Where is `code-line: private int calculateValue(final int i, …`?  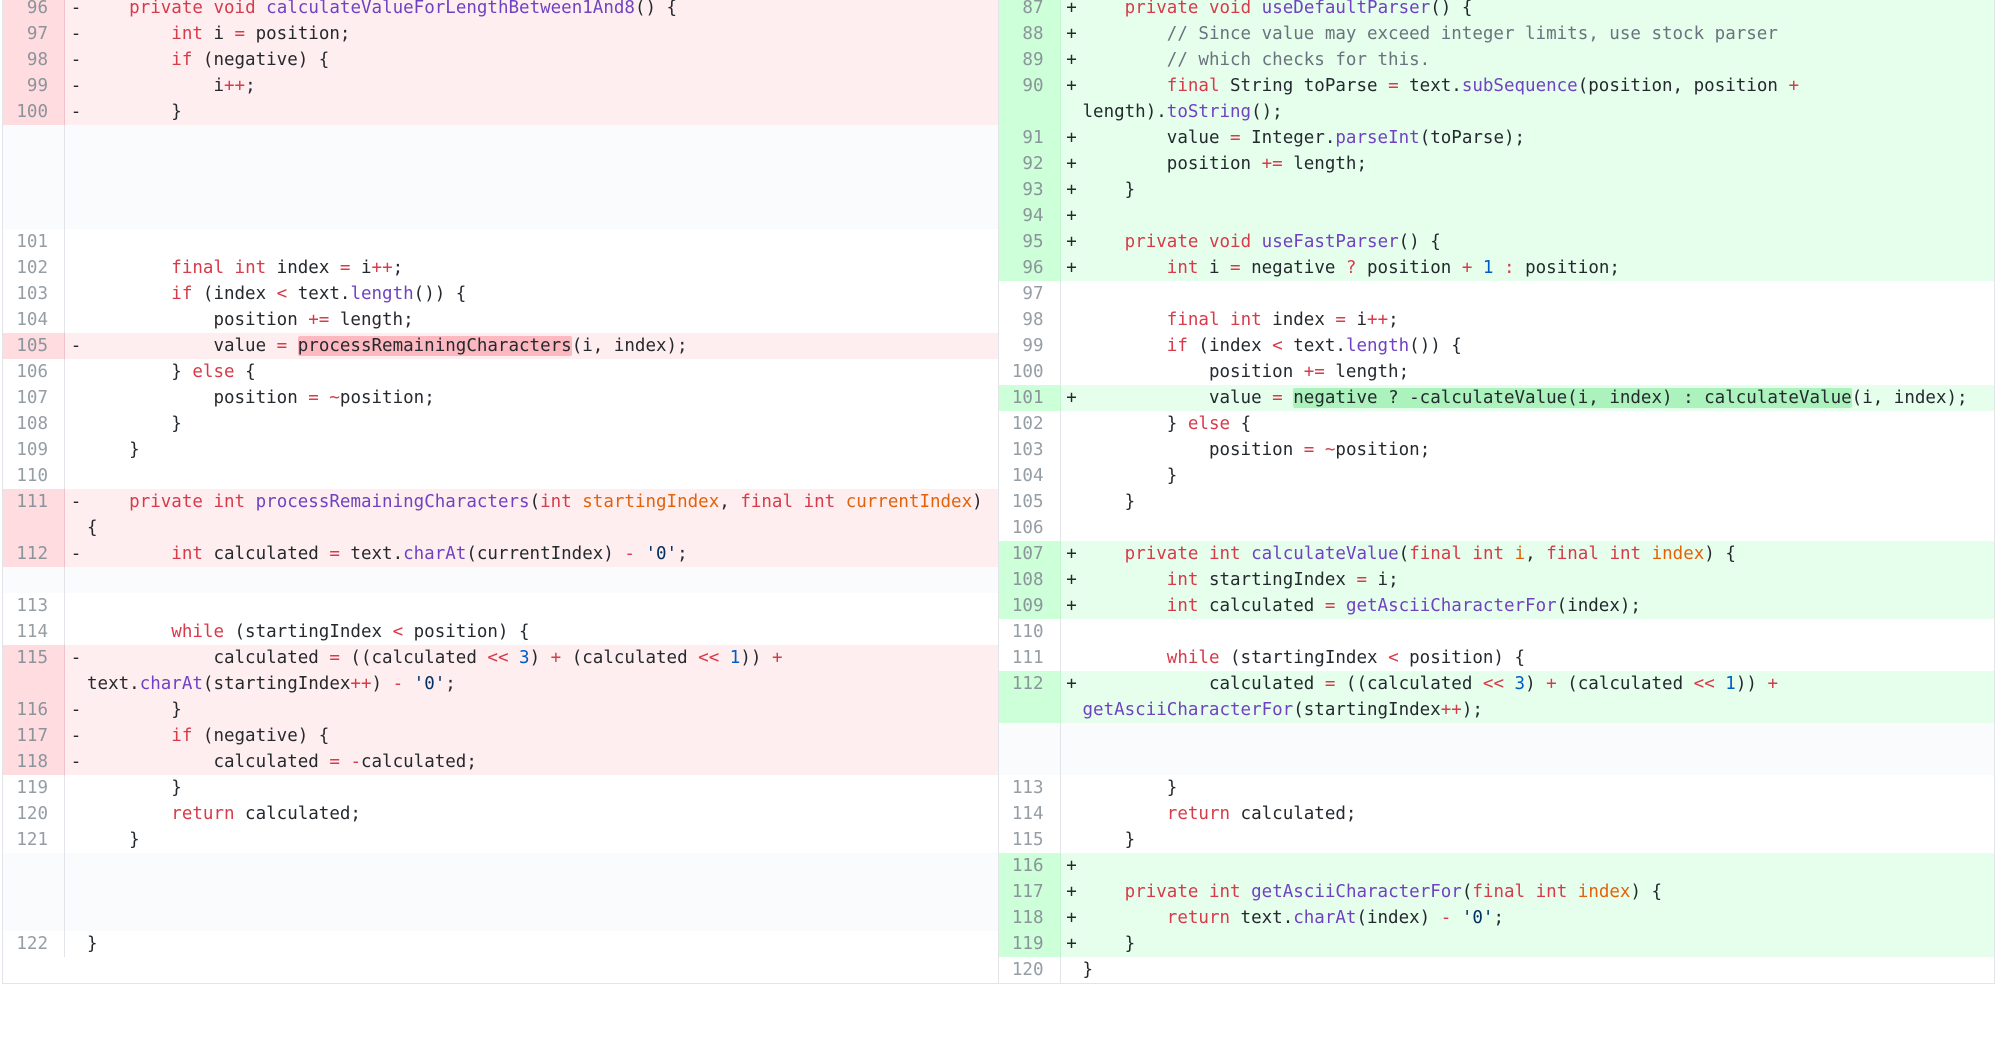
code-line: private int calculateValue(final int i, … is located at coordinates (1430, 554).